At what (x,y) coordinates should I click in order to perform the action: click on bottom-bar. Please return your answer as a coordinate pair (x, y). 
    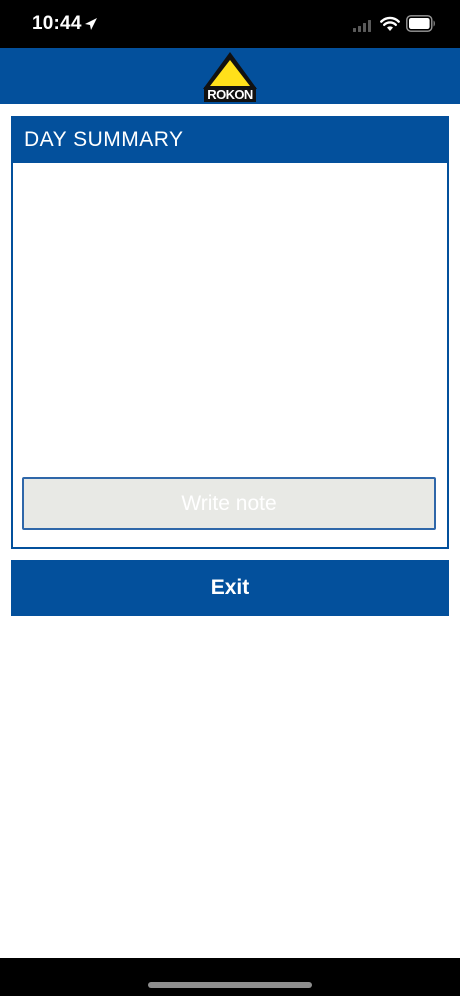
    Looking at the image, I should click on (230, 977).